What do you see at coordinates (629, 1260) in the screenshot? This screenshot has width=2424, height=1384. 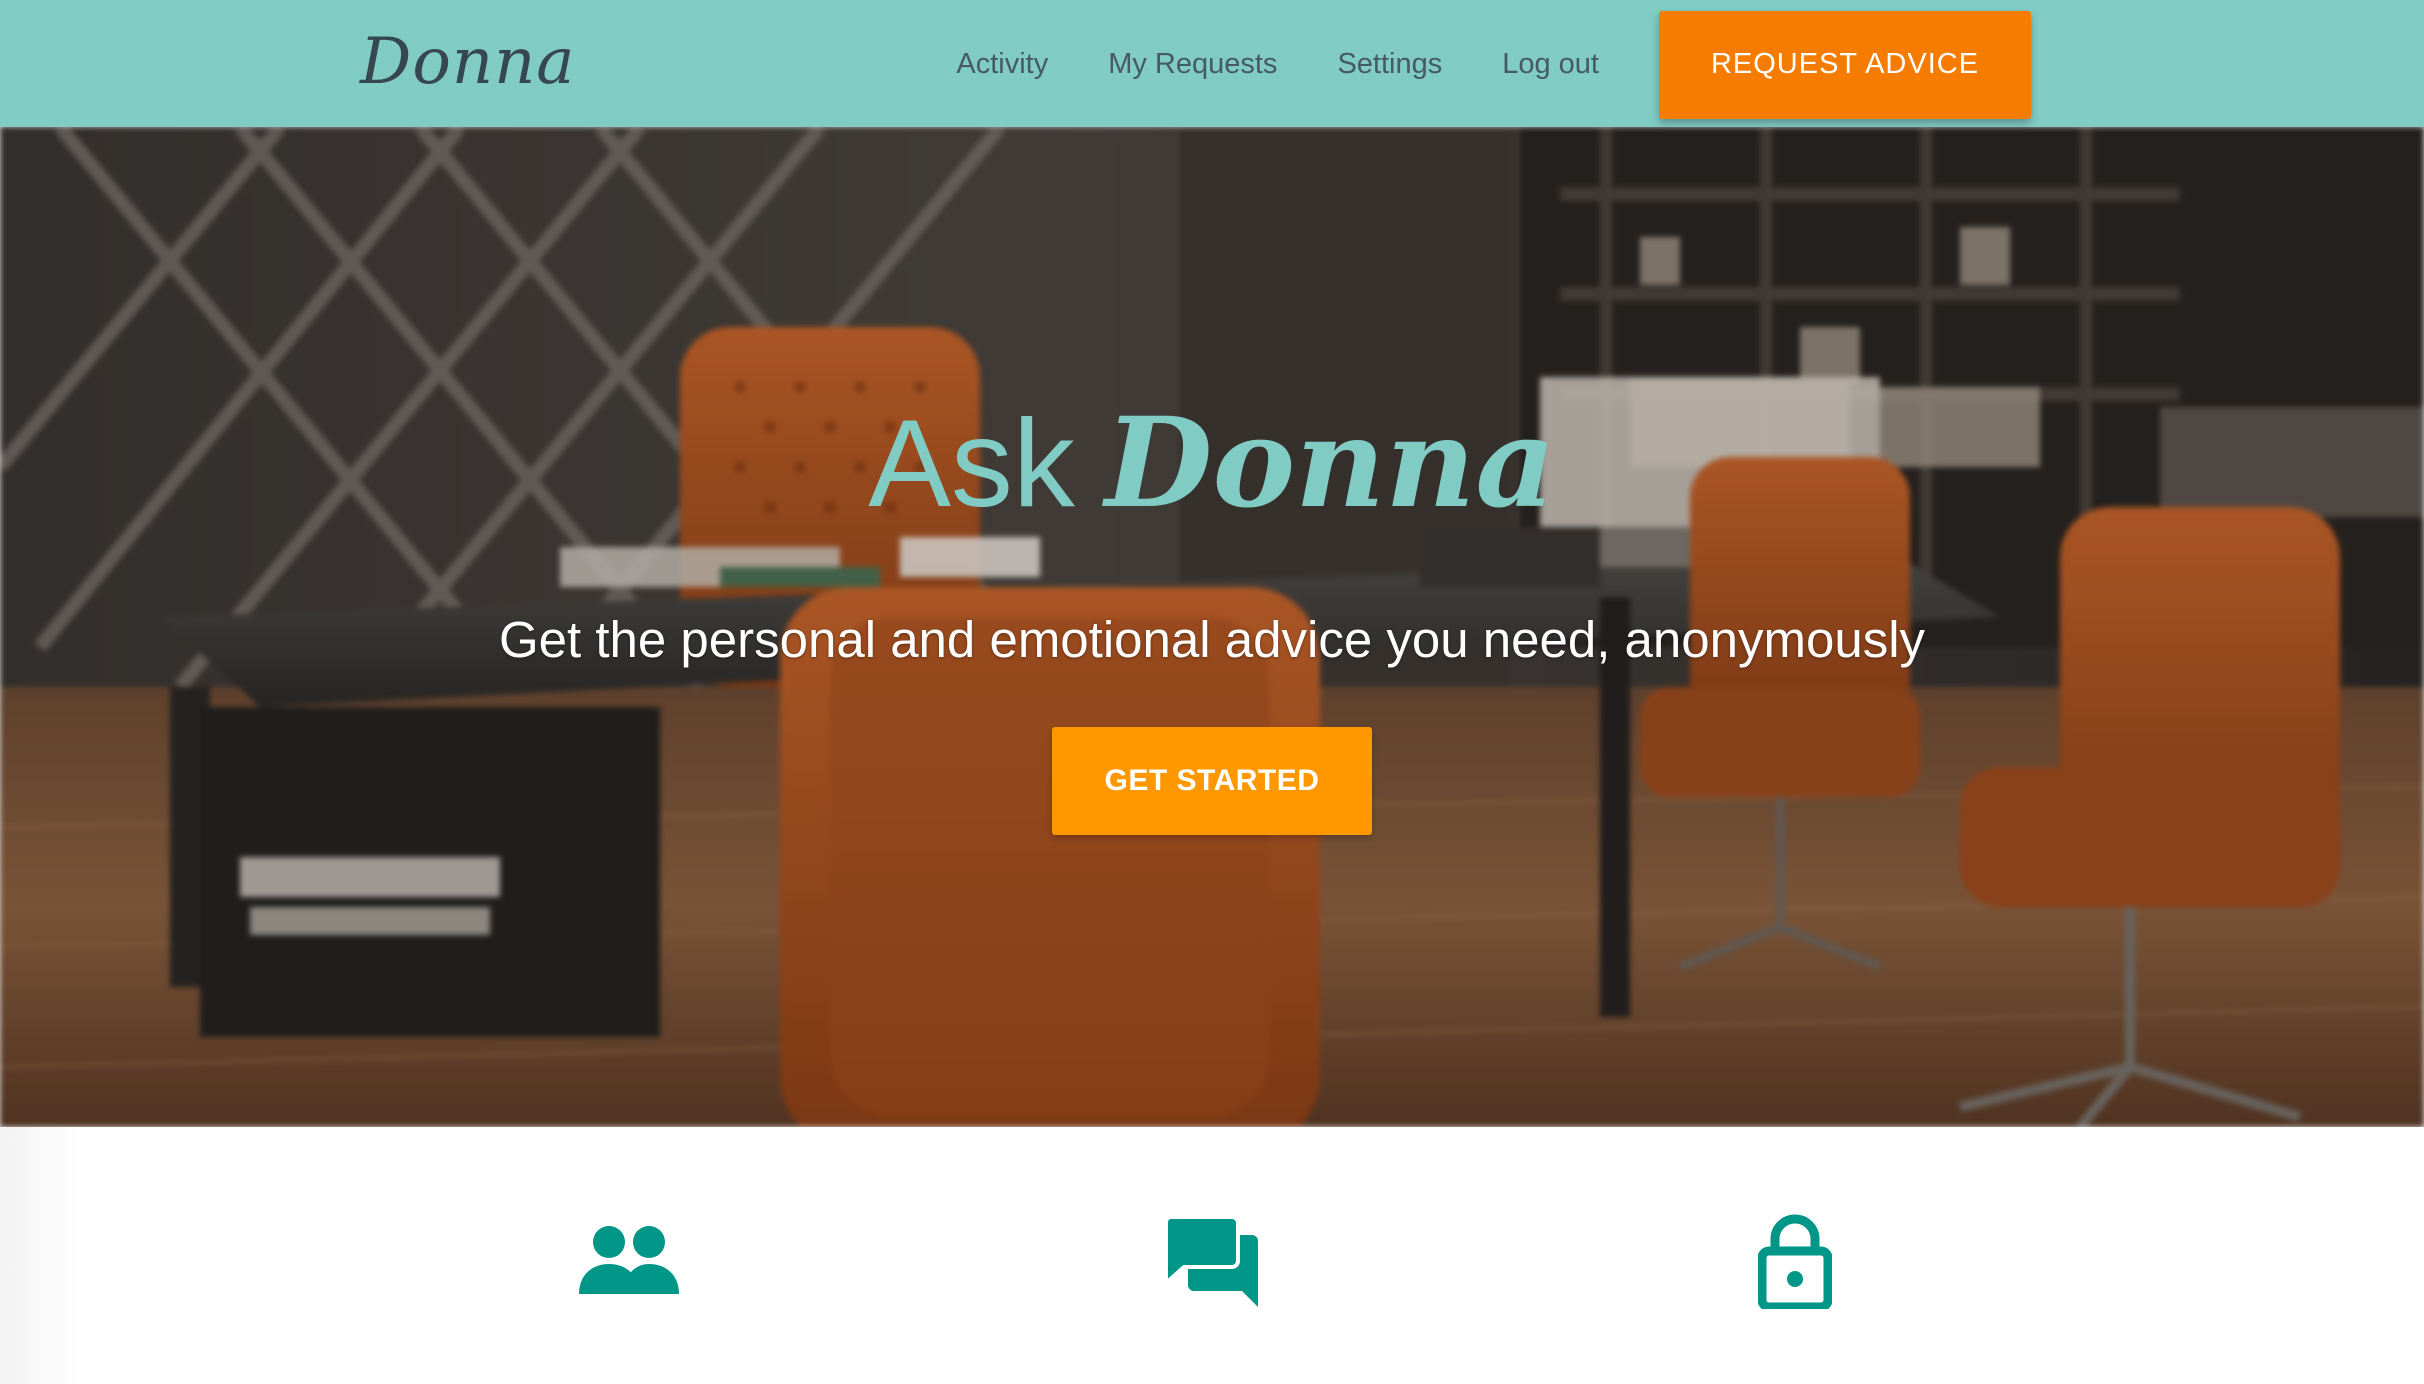 I see `people-icon` at bounding box center [629, 1260].